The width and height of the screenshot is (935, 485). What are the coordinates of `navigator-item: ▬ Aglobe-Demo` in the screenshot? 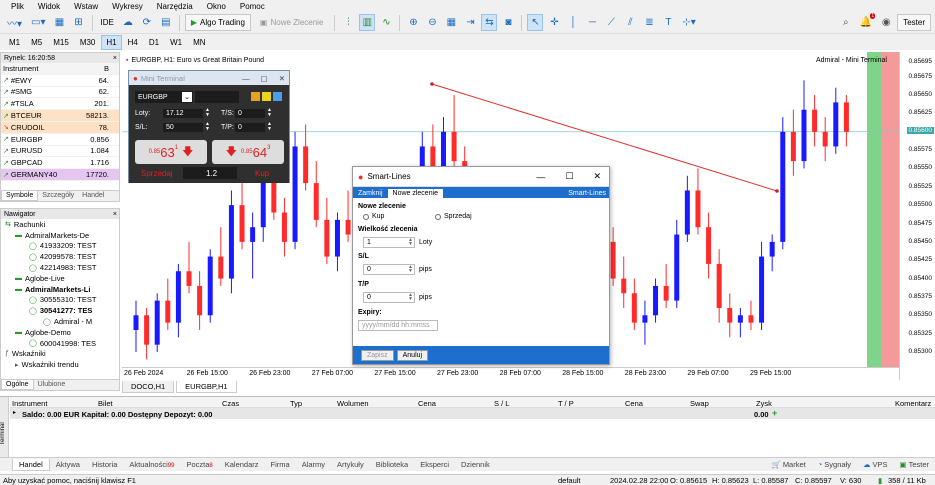 It's located at (60, 332).